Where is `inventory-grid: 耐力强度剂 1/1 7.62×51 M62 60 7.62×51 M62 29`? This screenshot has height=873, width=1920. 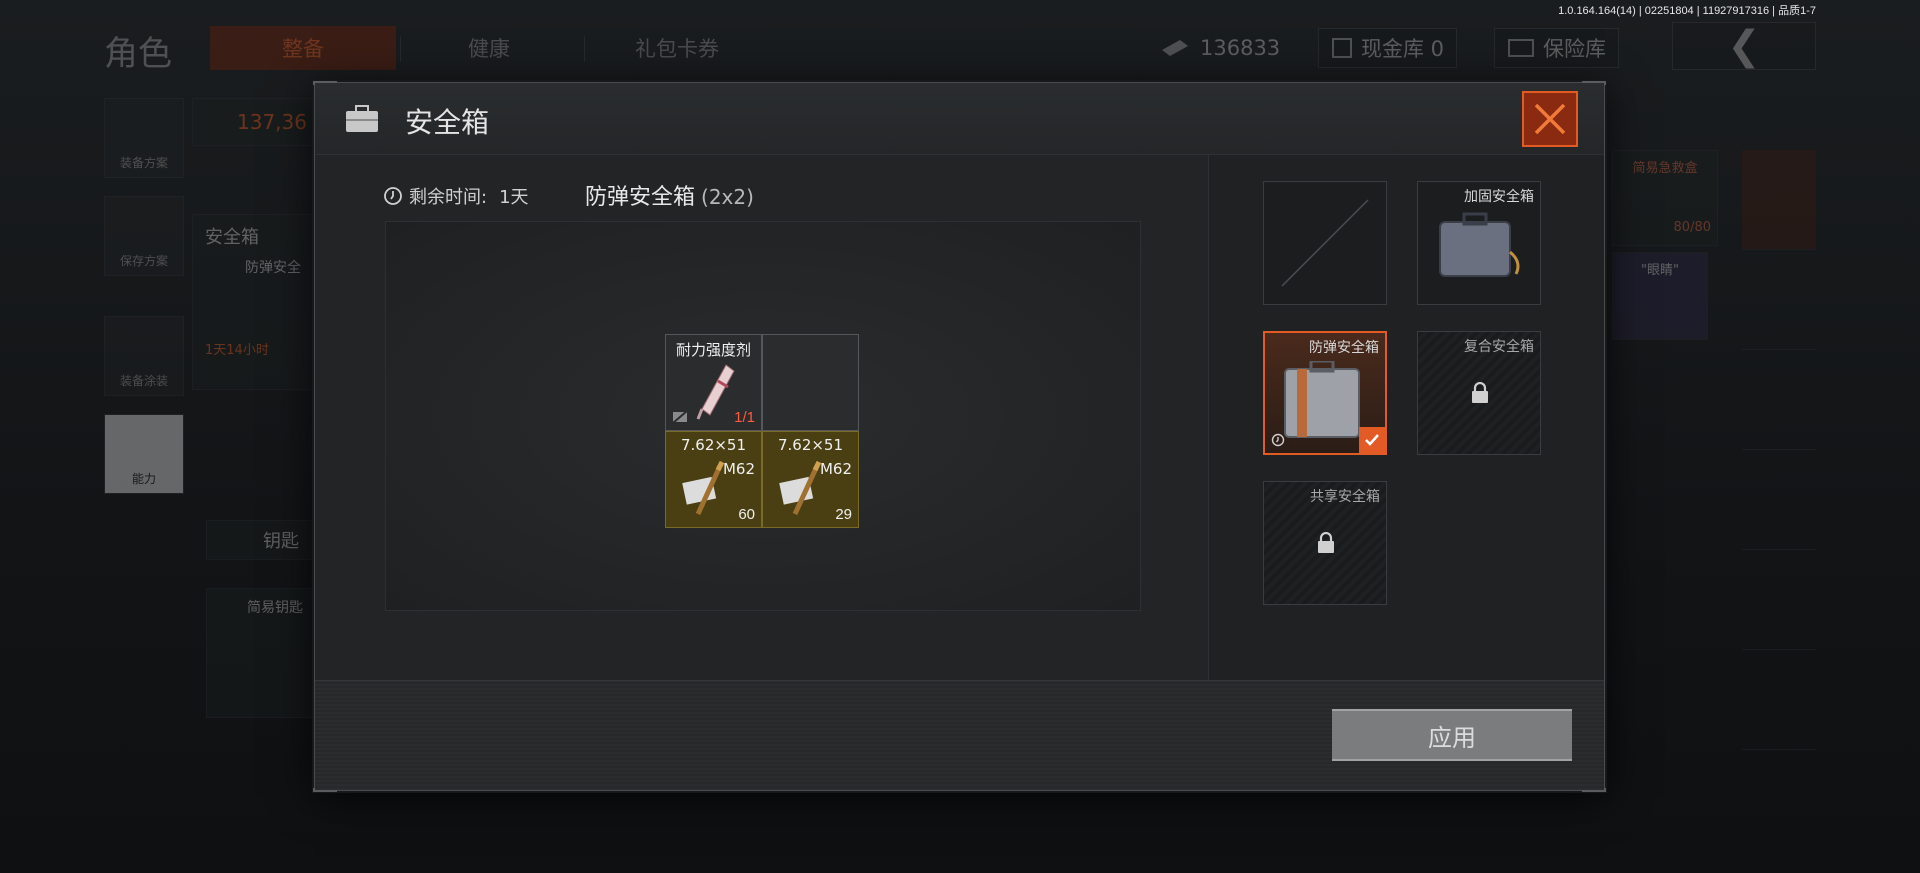 inventory-grid: 耐力强度剂 1/1 7.62×51 M62 60 7.62×51 M62 29 is located at coordinates (762, 431).